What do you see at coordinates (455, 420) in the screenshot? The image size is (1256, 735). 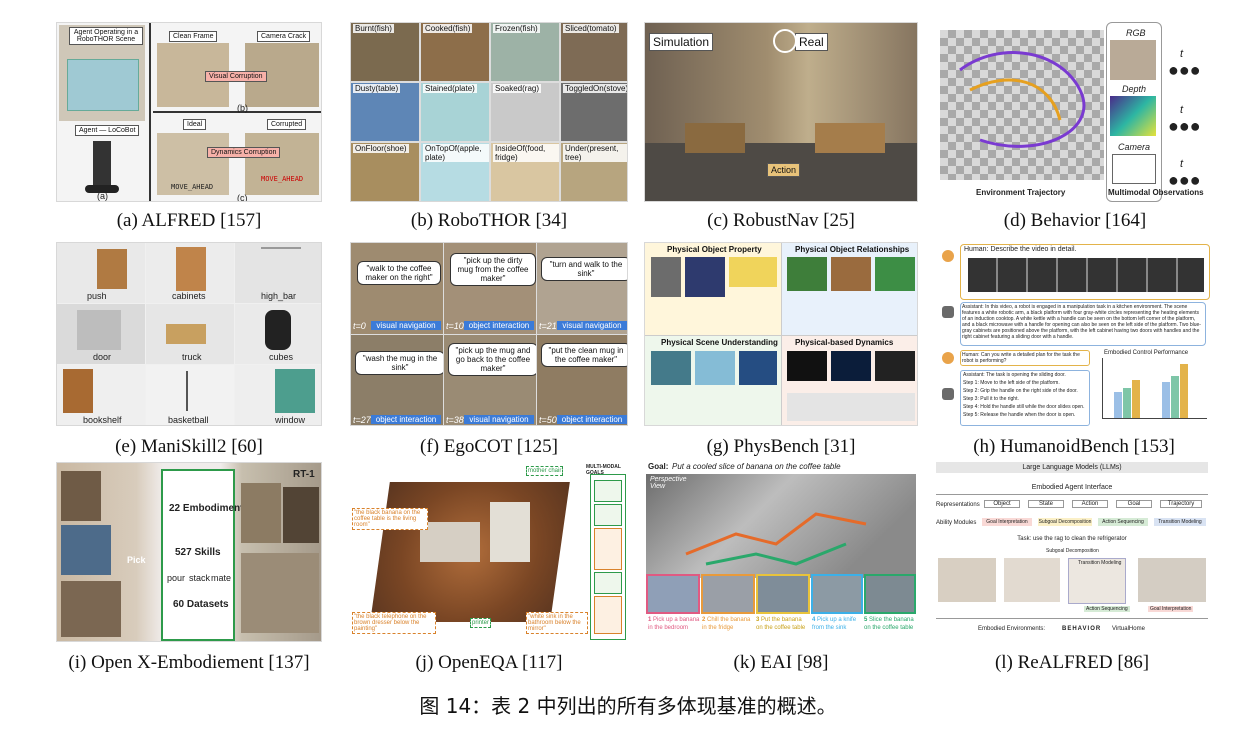 I see `t-f-5: t=38` at bounding box center [455, 420].